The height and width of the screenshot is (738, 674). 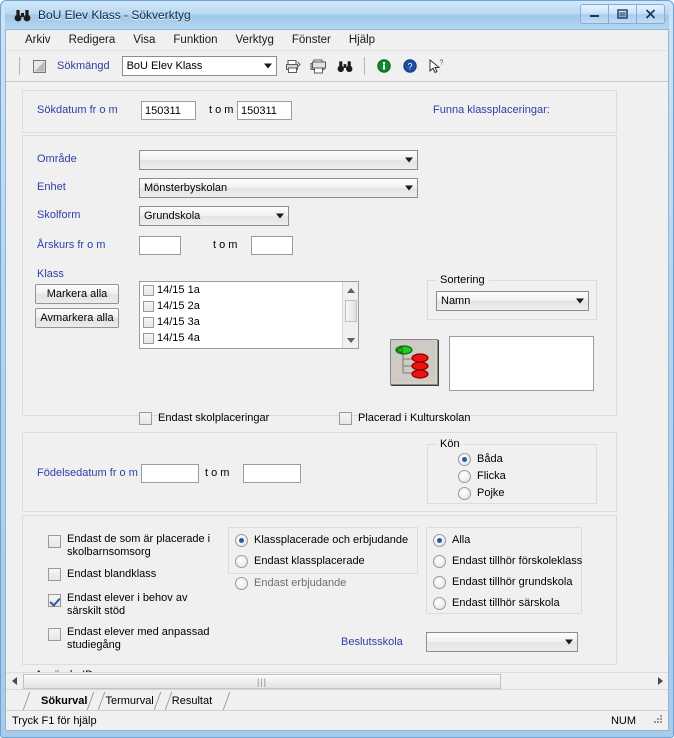 I want to click on enhet-combobox: Mönsterbyskolan, so click(x=278, y=188).